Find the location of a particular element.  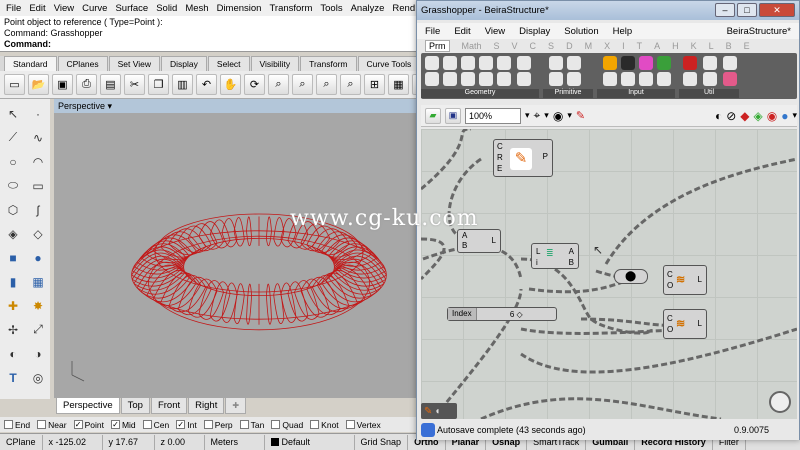

four-viewports-icon: ⊞ is located at coordinates (374, 84).